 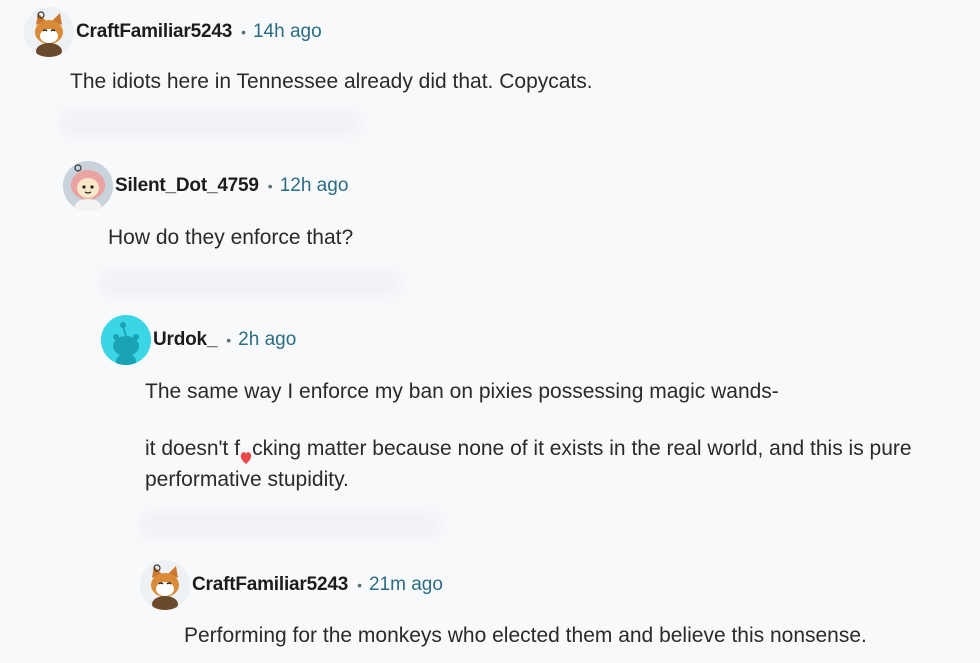 What do you see at coordinates (185, 340) in the screenshot?
I see `username: Urdok_` at bounding box center [185, 340].